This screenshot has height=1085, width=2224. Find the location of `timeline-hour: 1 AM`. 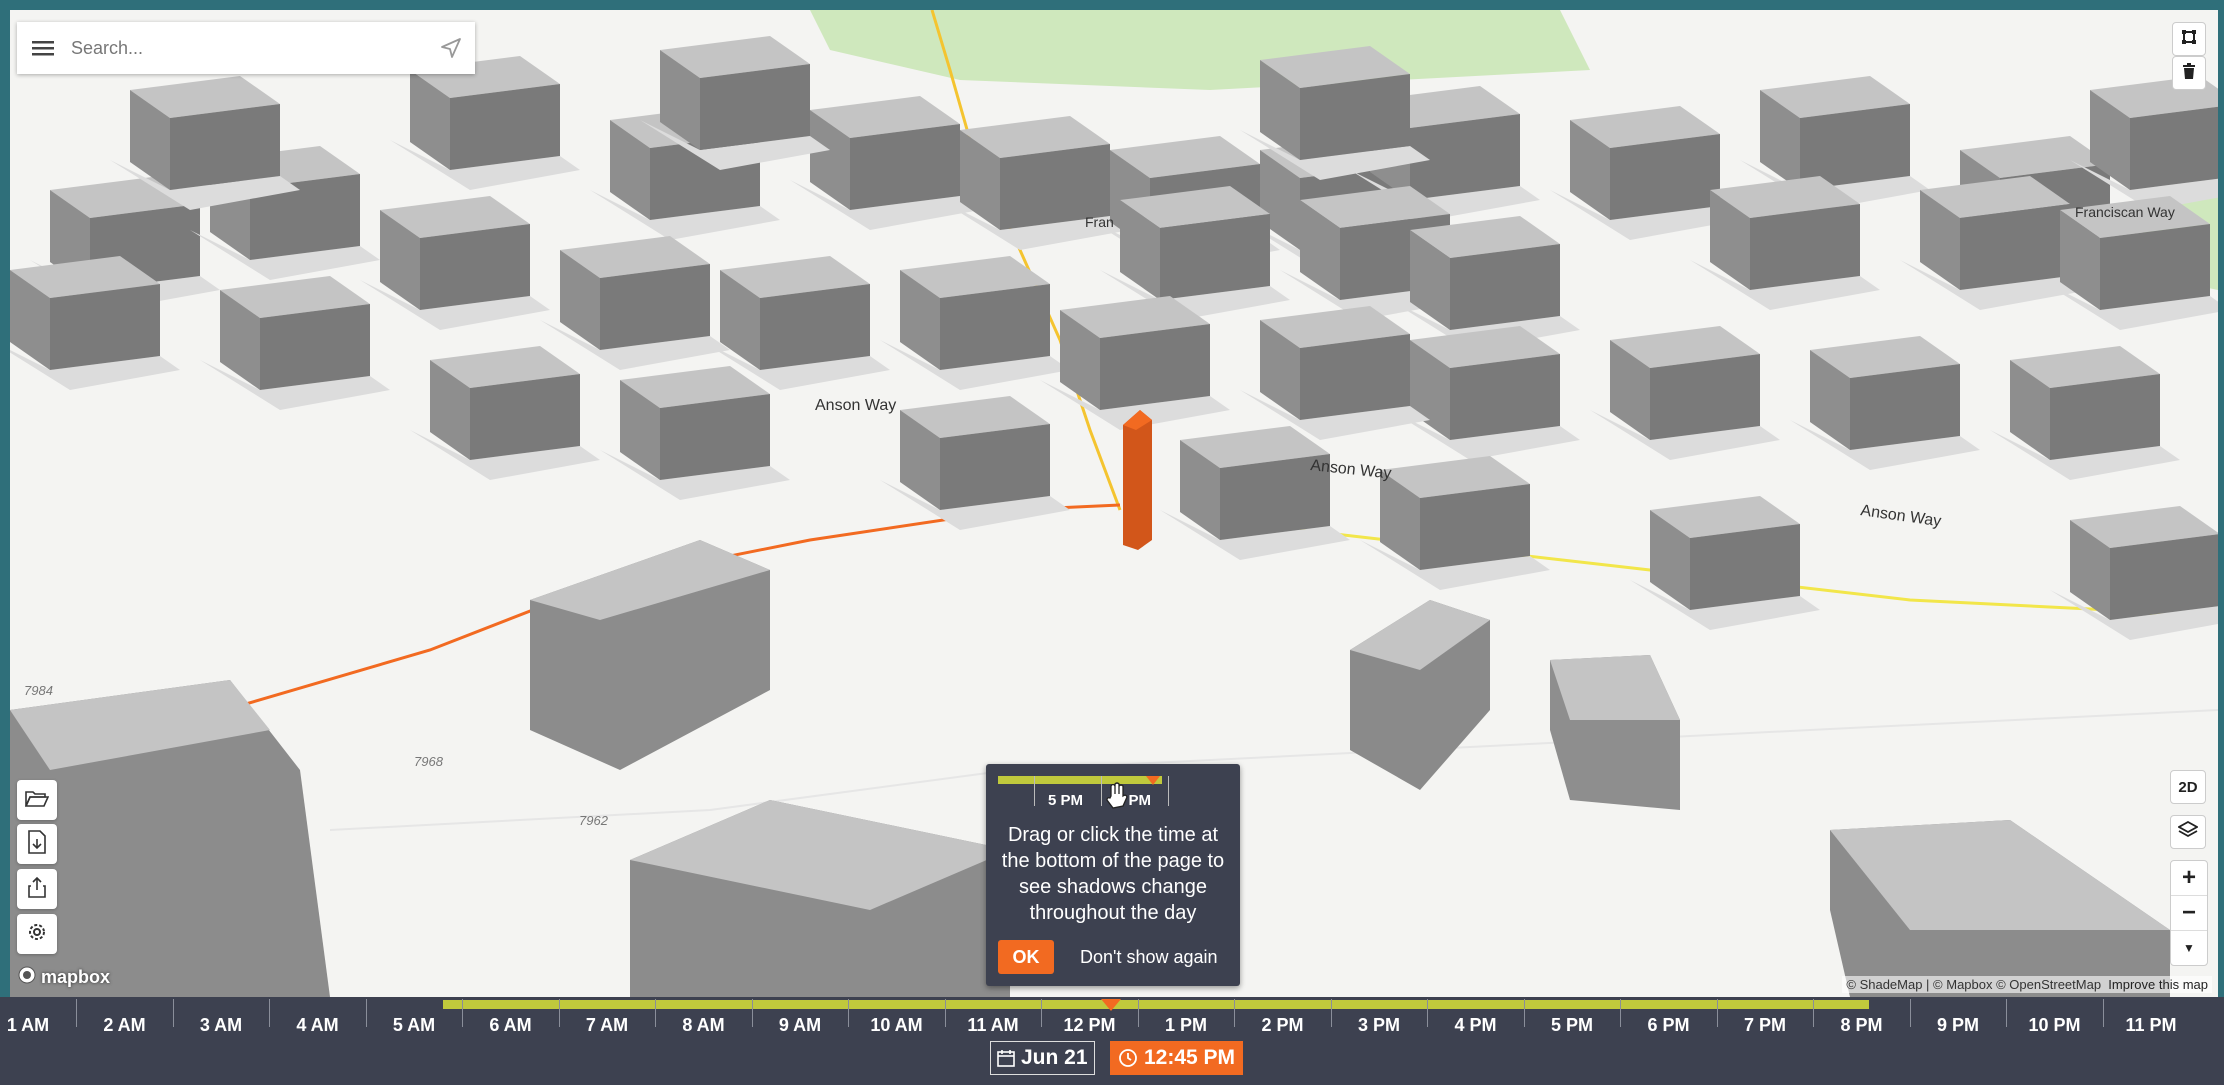

timeline-hour: 1 AM is located at coordinates (36, 1025).